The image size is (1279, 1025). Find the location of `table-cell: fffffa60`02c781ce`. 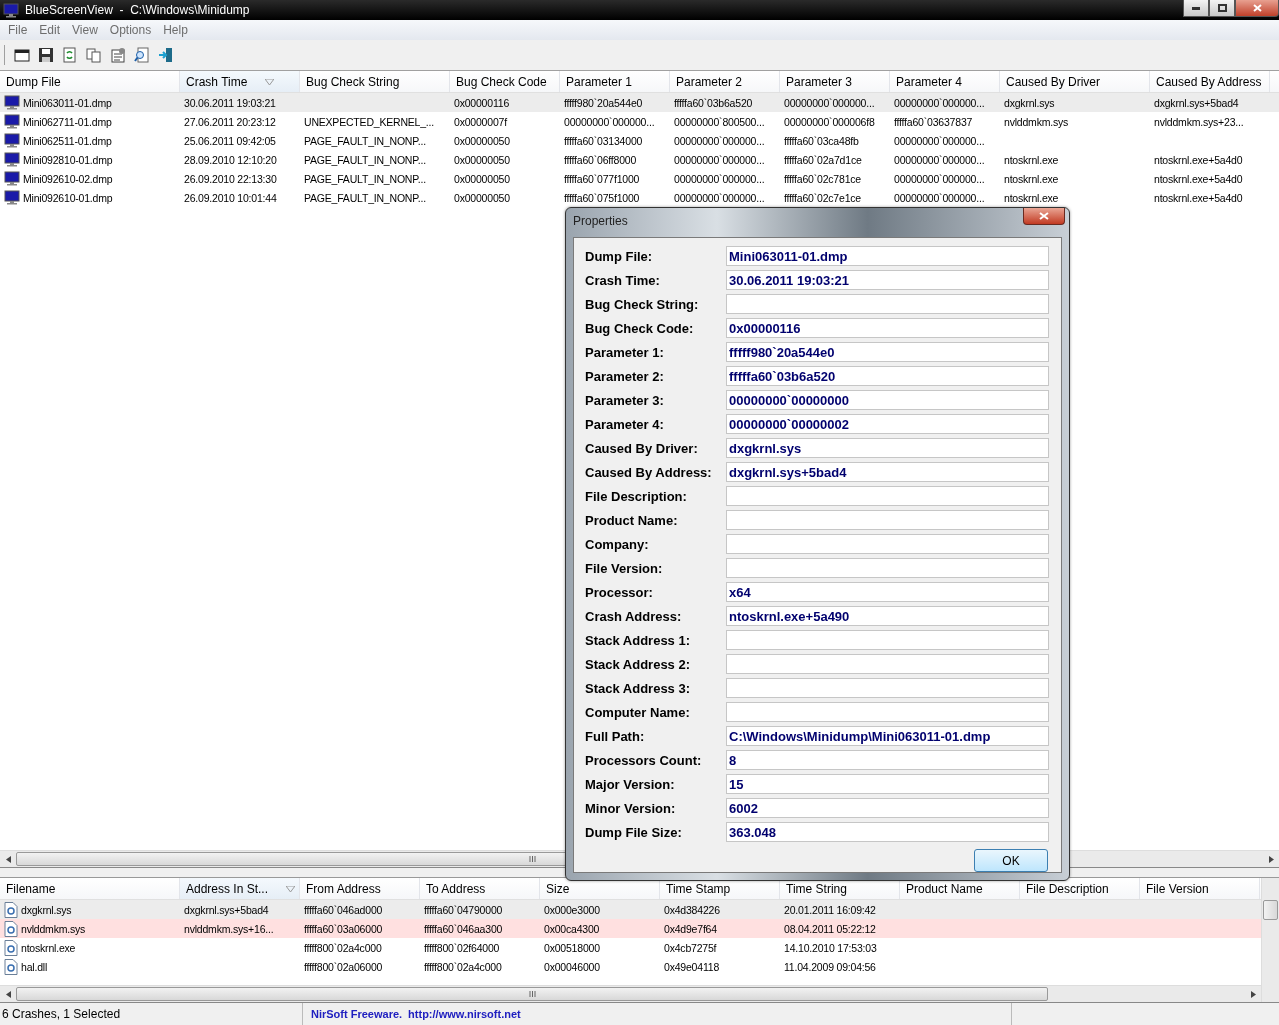

table-cell: fffffa60`02c781ce is located at coordinates (822, 178).